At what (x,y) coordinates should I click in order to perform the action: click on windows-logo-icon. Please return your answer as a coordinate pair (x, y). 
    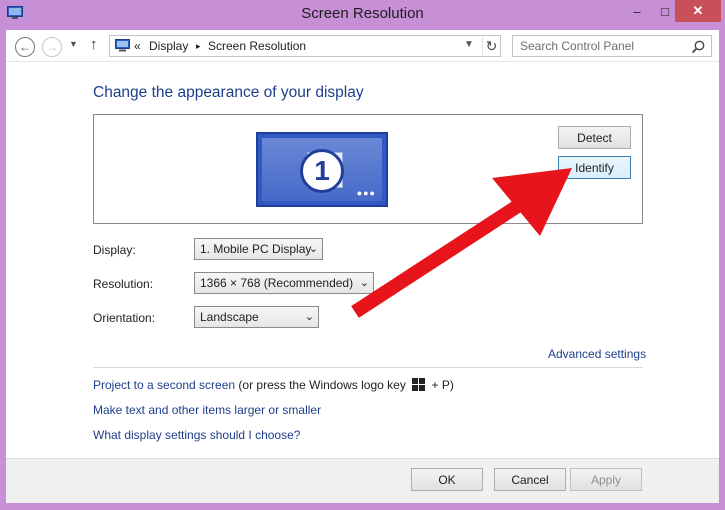
    Looking at the image, I should click on (419, 384).